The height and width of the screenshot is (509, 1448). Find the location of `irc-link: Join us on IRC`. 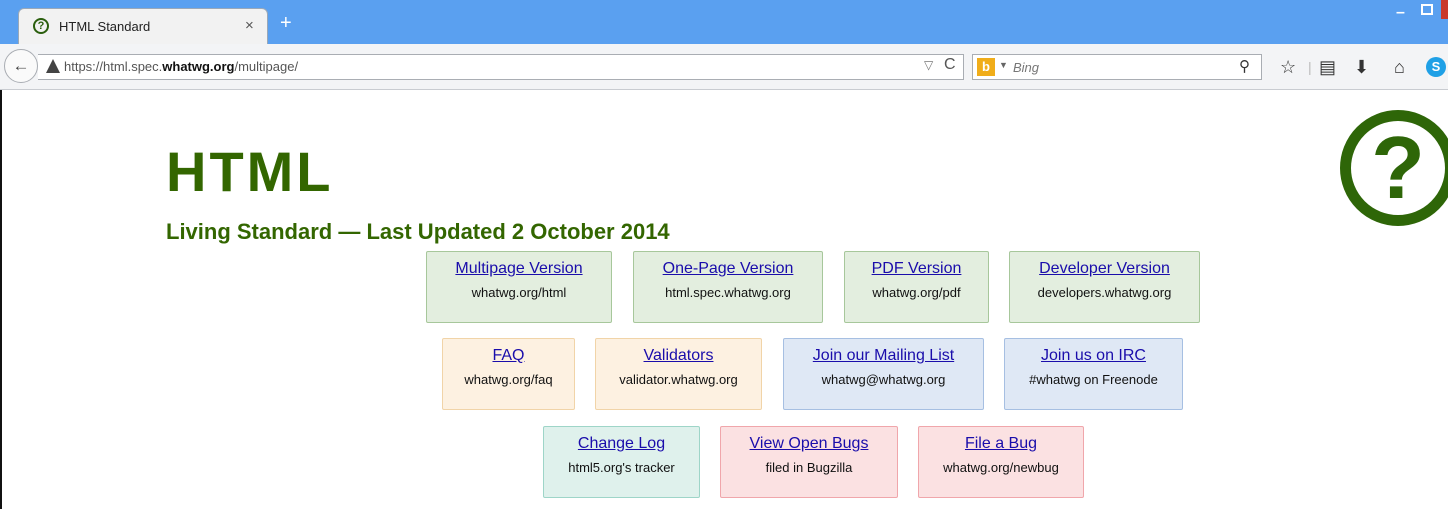

irc-link: Join us on IRC is located at coordinates (1093, 356).